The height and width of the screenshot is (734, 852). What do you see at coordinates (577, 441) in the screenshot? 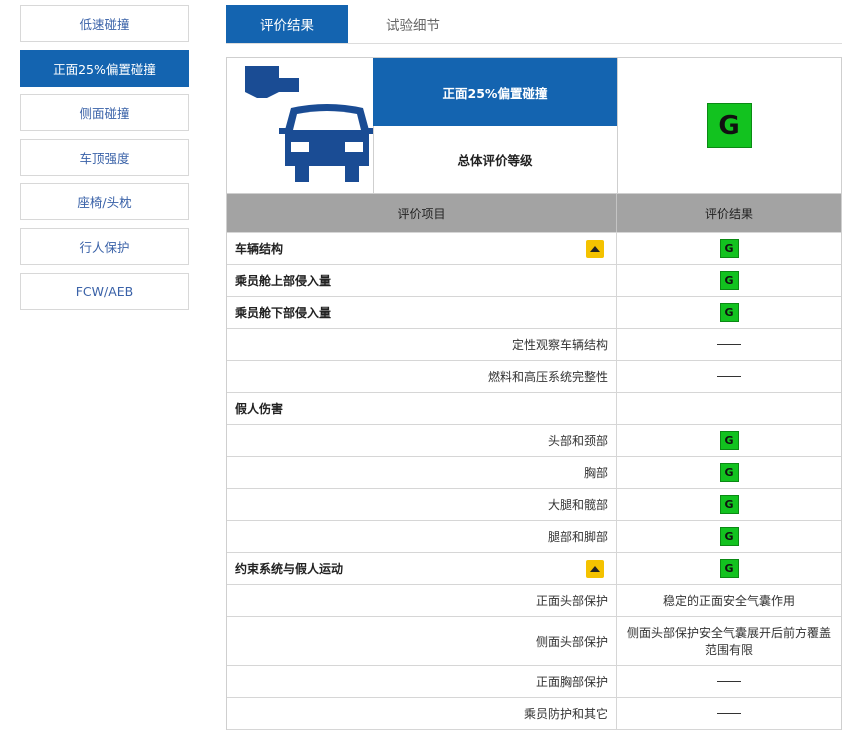
I see `row-item-text: 头部和颈部` at bounding box center [577, 441].